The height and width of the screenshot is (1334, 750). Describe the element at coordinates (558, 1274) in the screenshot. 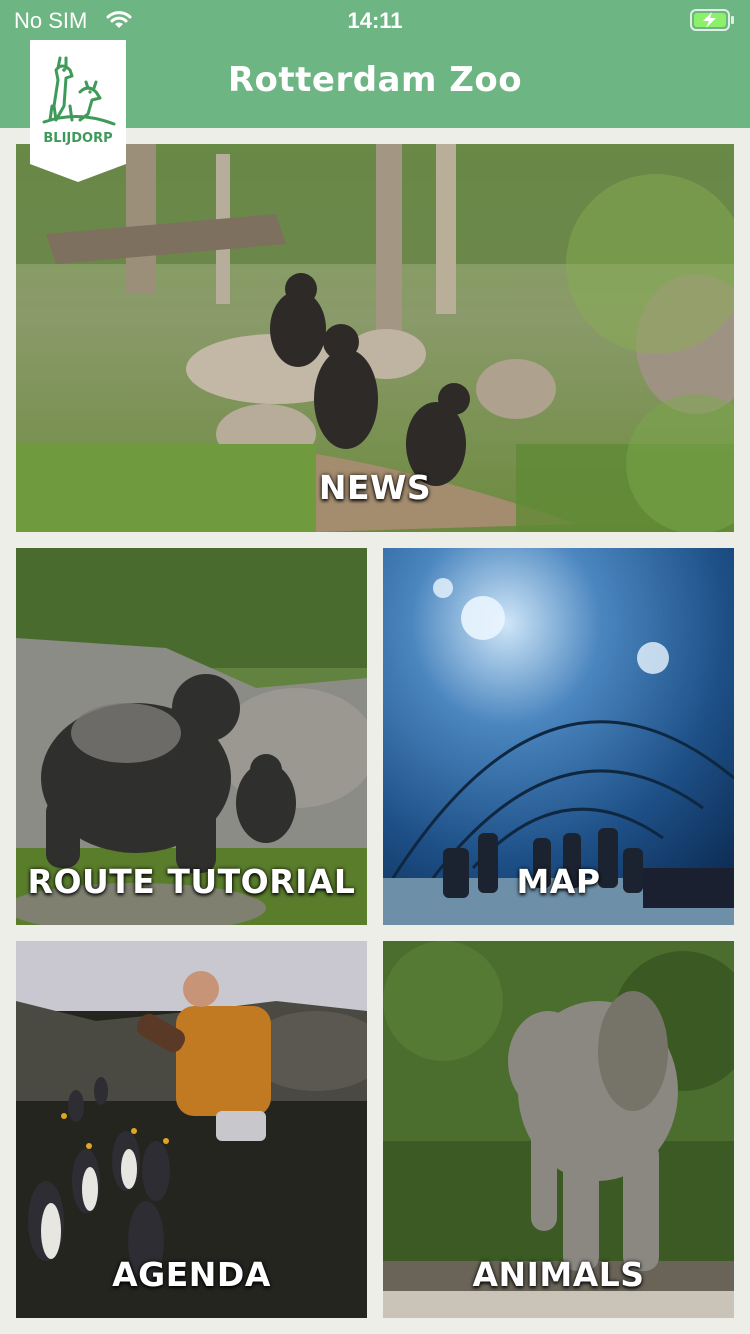

I see `animals-label: ANIMALS` at that location.